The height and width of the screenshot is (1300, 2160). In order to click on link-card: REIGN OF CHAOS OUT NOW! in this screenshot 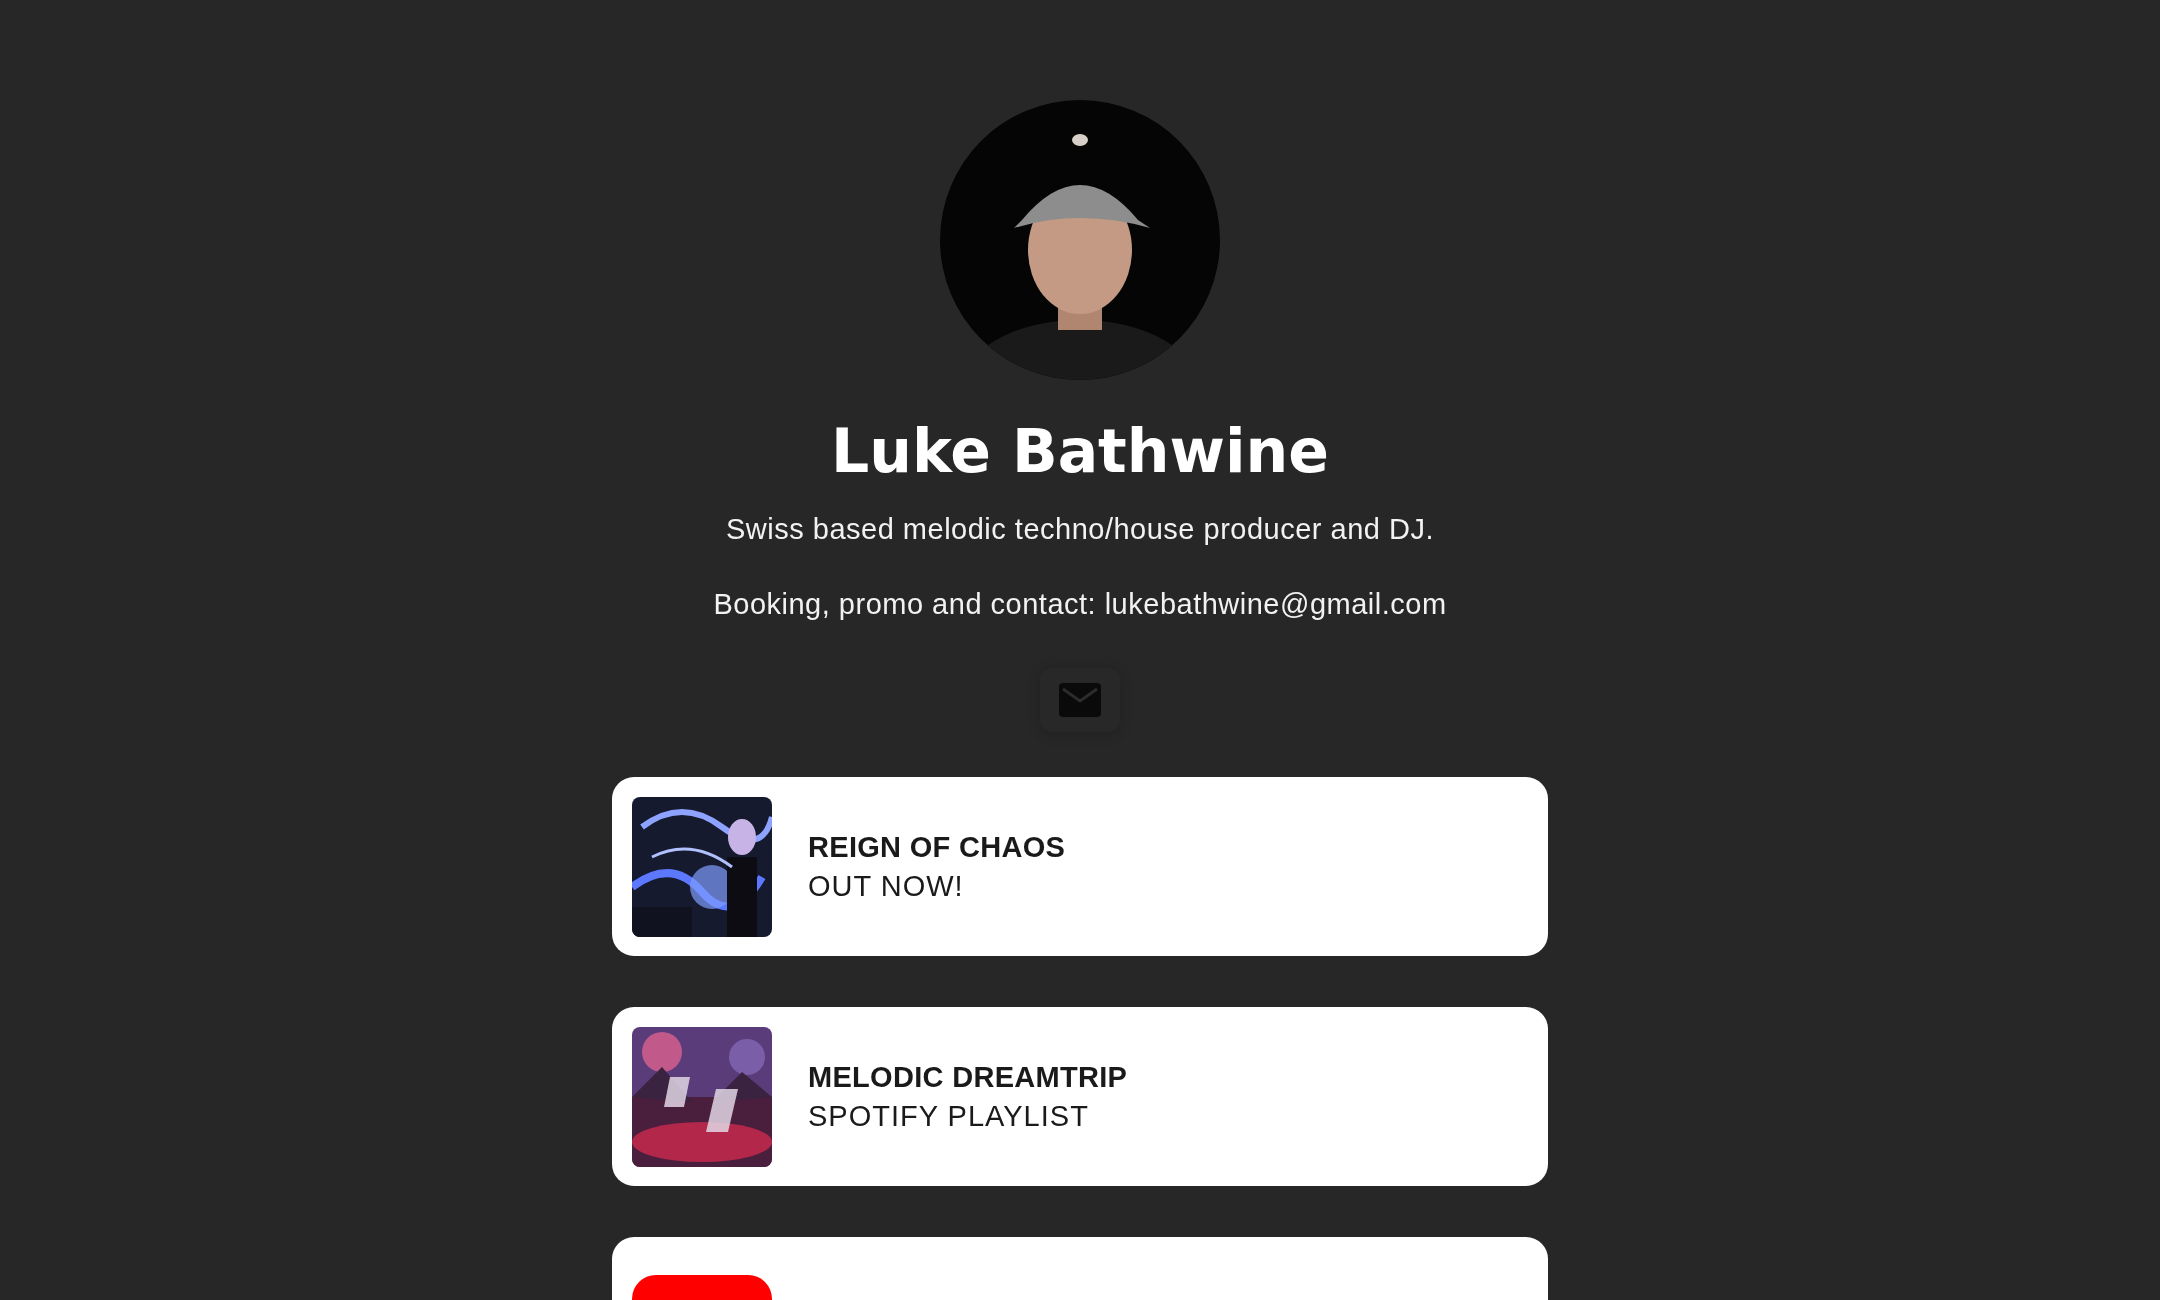, I will do `click(1080, 866)`.